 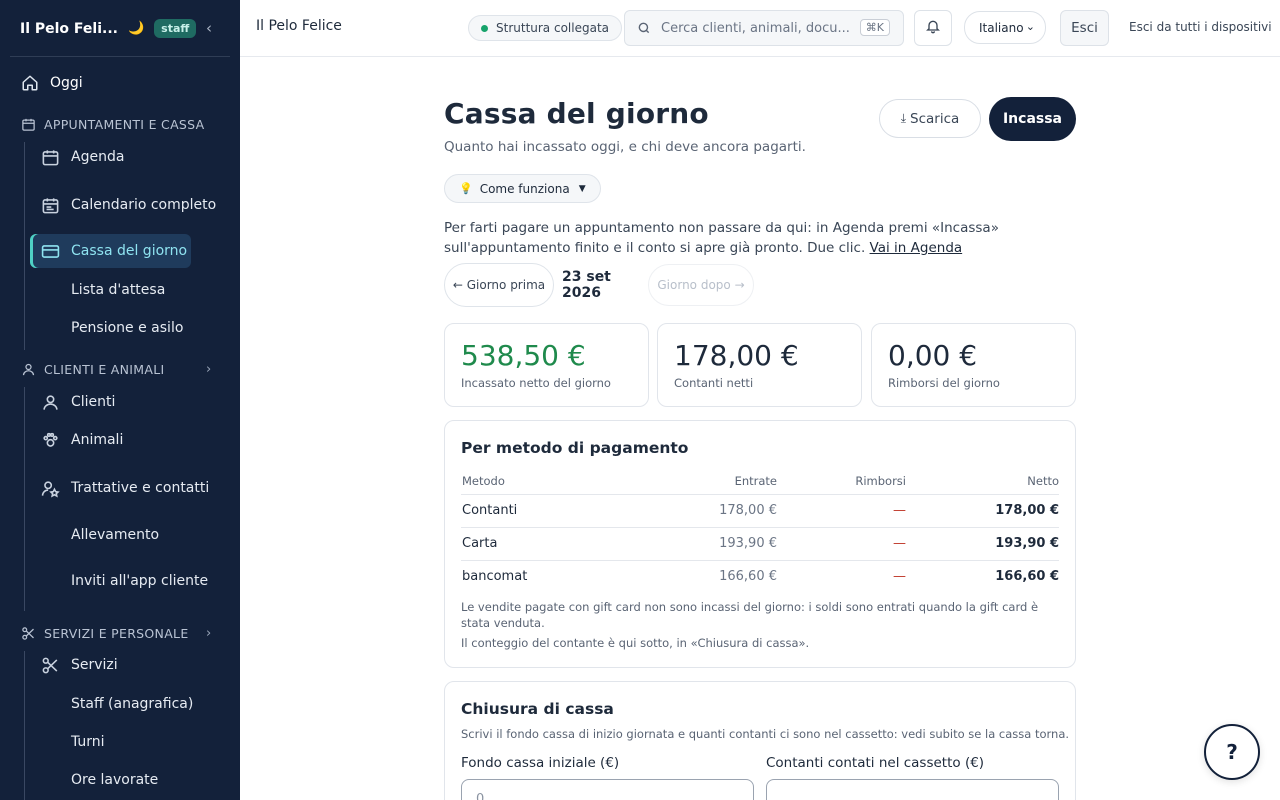 I want to click on table-row: Contanti 178,00 € — 178,00 €, so click(x=760, y=511).